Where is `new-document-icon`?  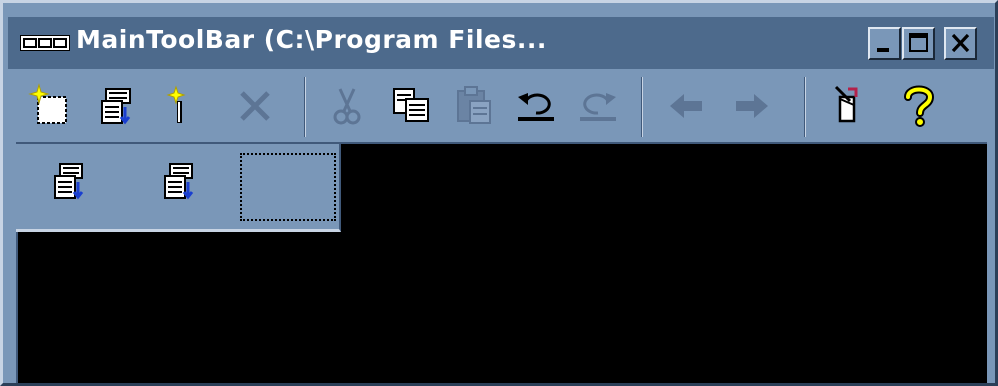 new-document-icon is located at coordinates (47, 103).